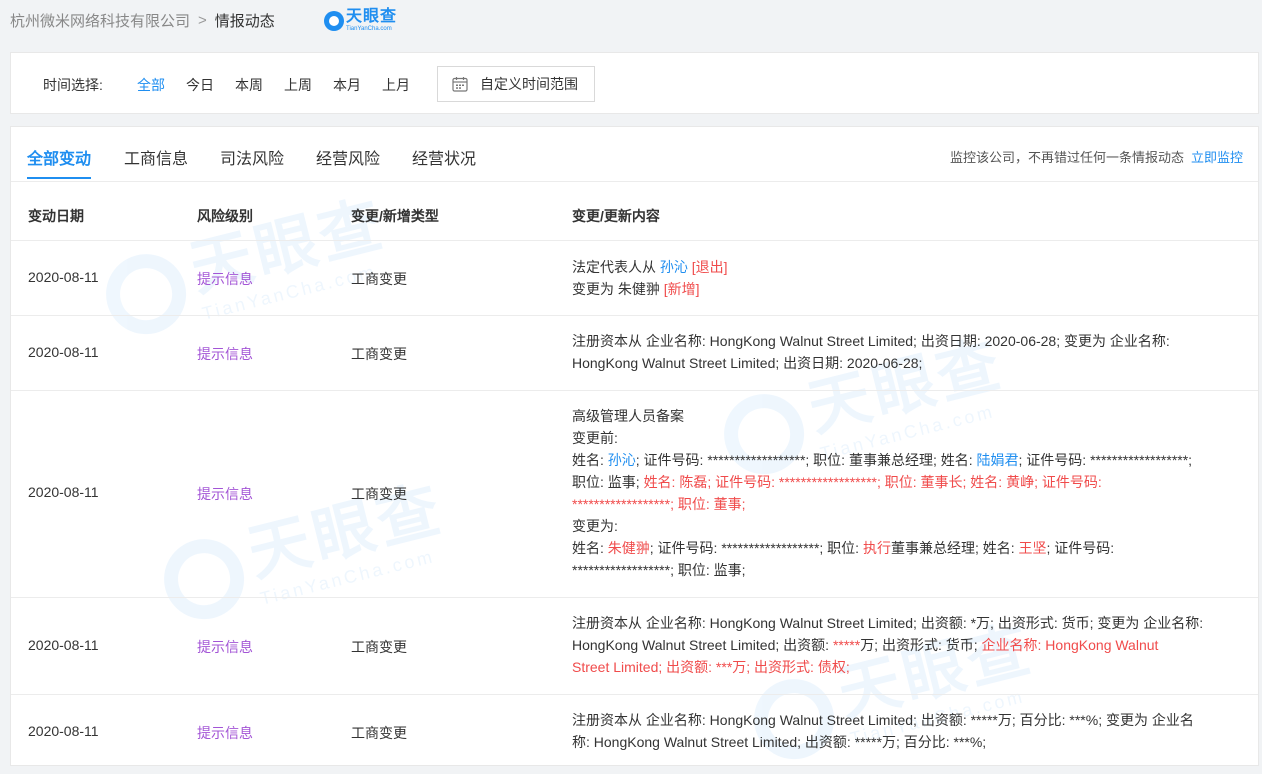 The height and width of the screenshot is (774, 1262). Describe the element at coordinates (347, 85) in the screenshot. I see `time-option-this-month: 本月` at that location.